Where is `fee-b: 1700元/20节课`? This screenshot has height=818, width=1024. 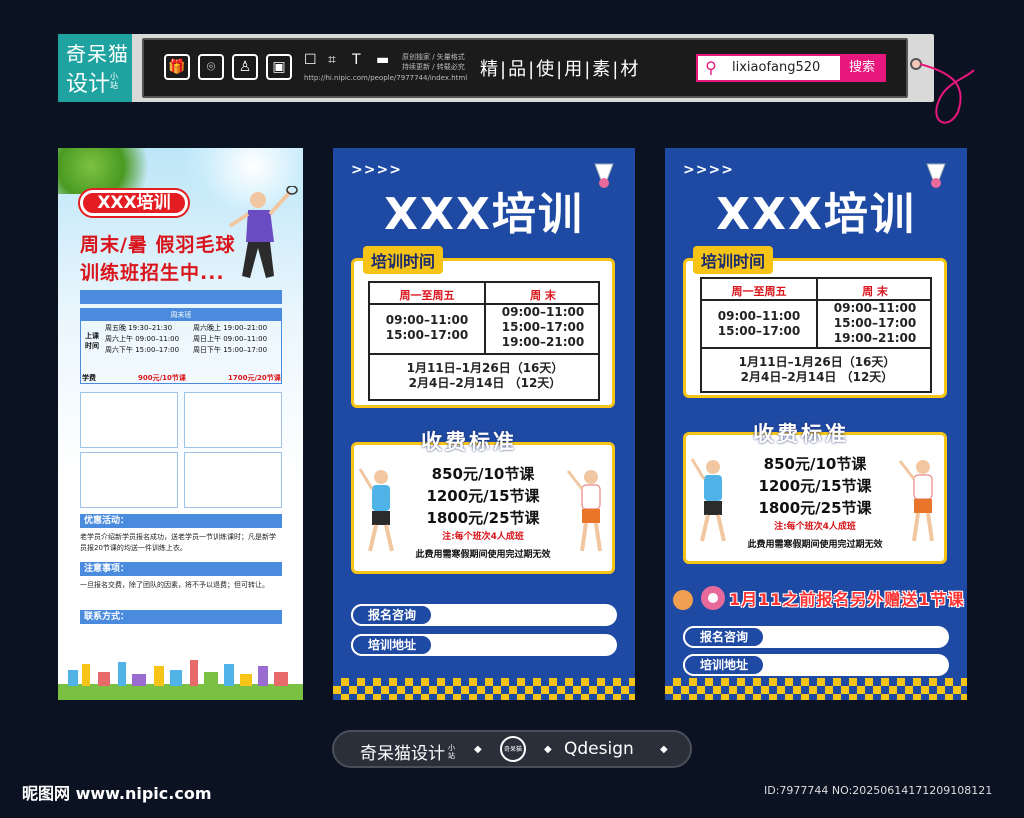
fee-b: 1700元/20节课 is located at coordinates (254, 378).